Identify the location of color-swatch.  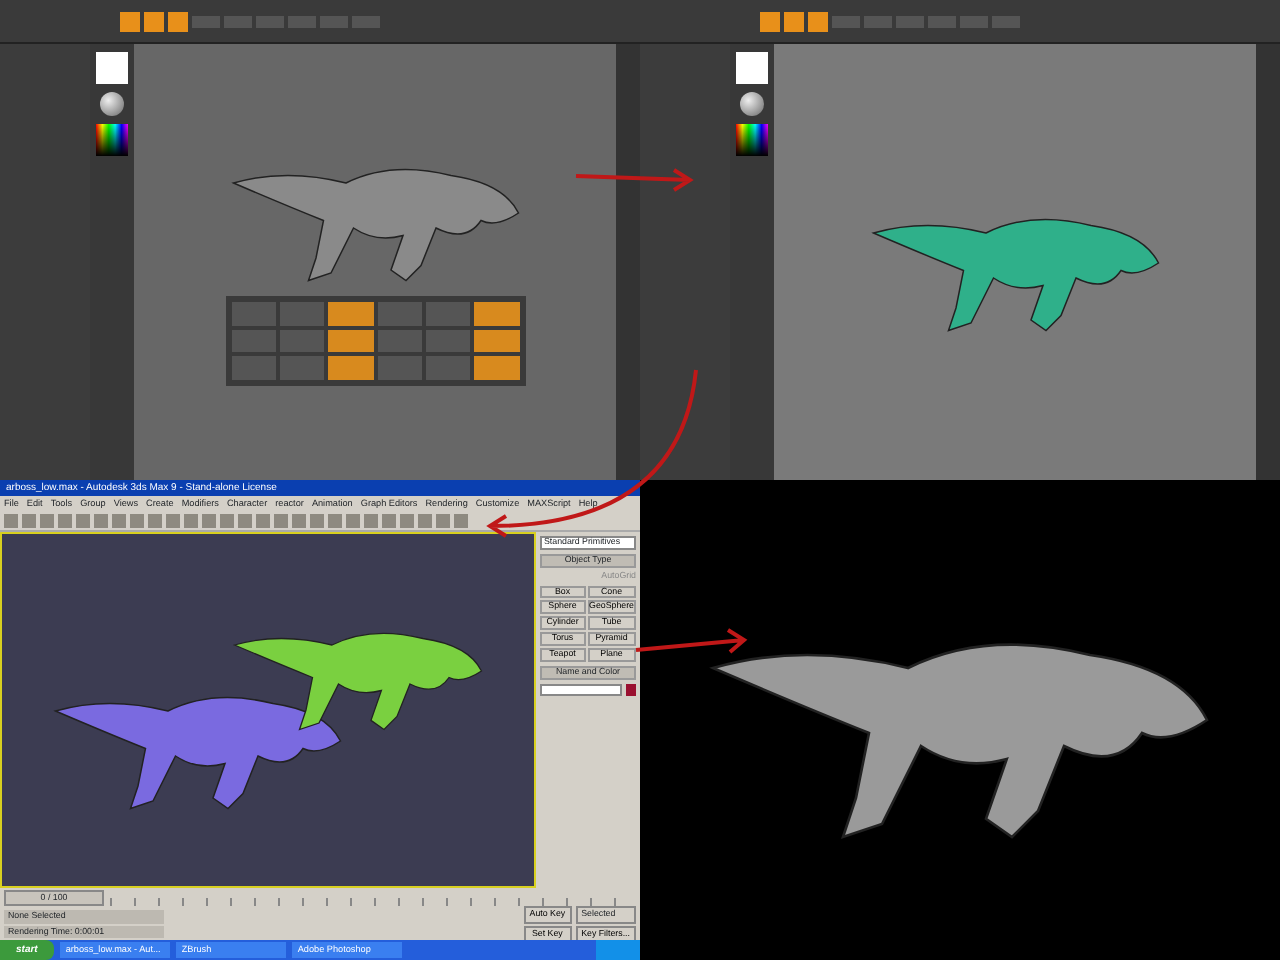
(631, 689).